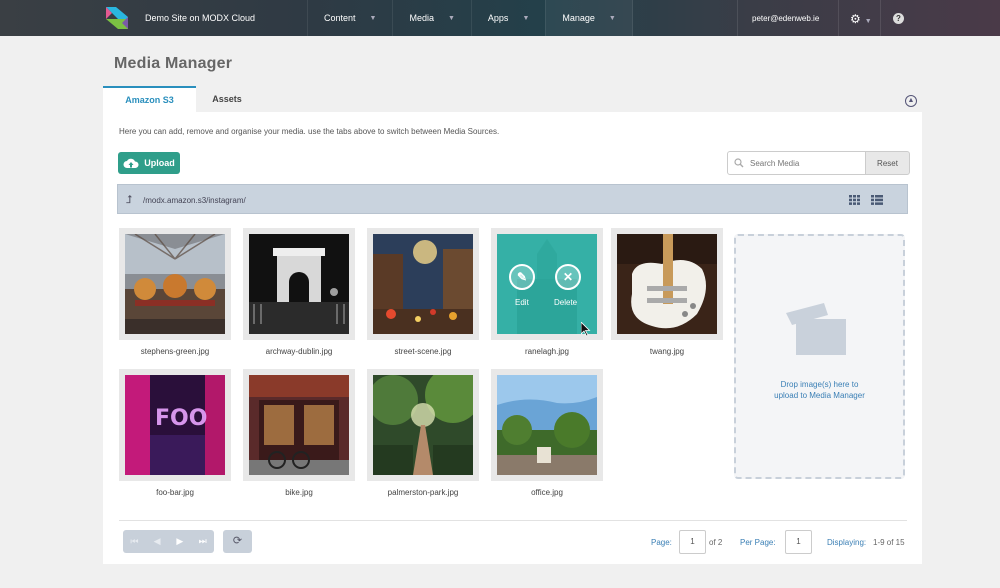 This screenshot has width=1000, height=588. What do you see at coordinates (349, 18) in the screenshot?
I see `nav-content: Content ▼` at bounding box center [349, 18].